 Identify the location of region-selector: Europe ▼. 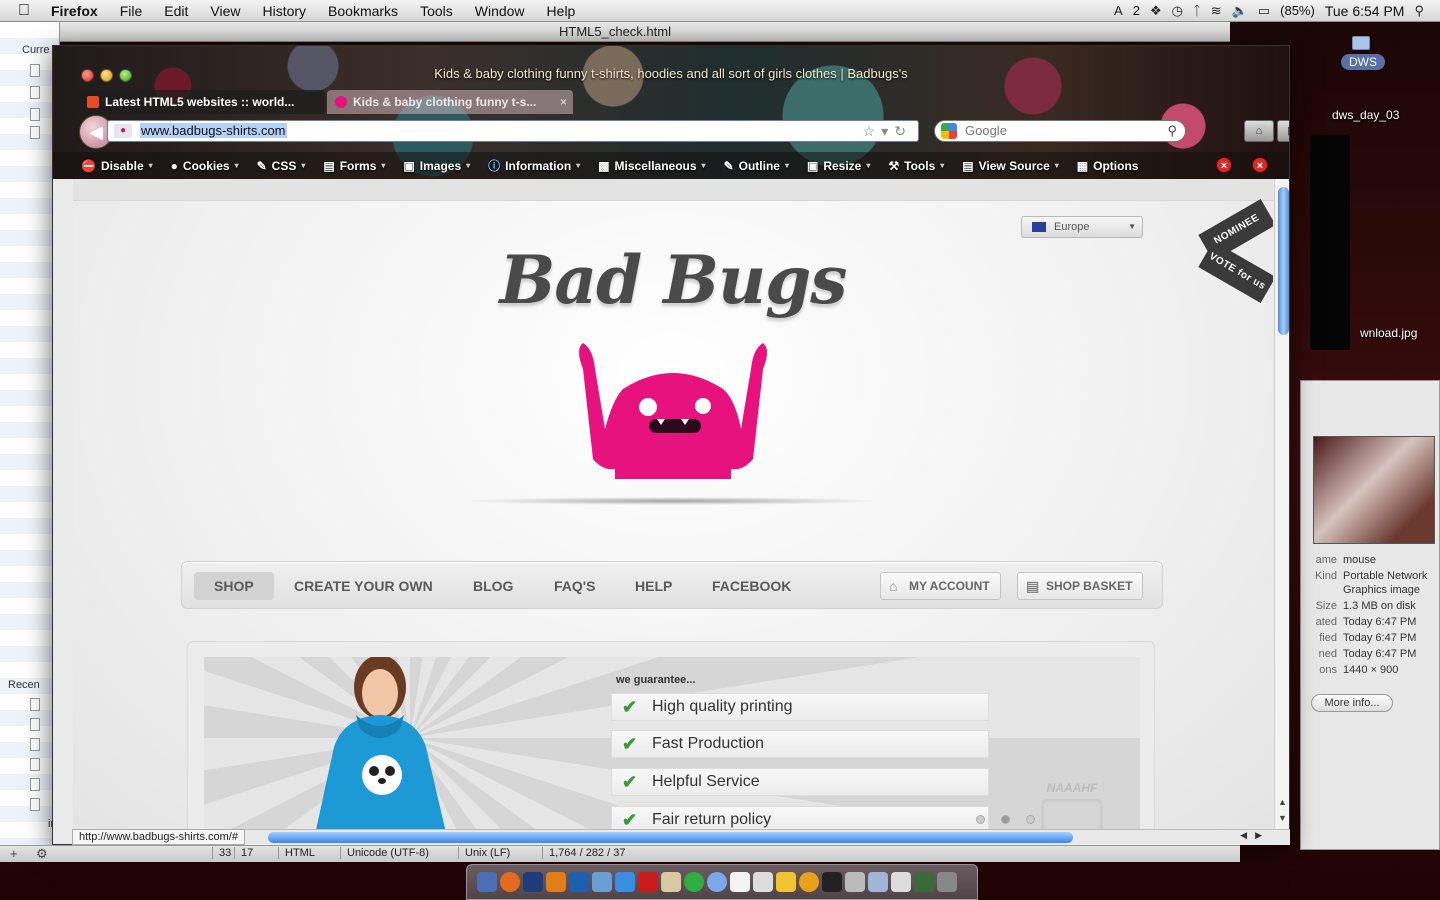
(1082, 227).